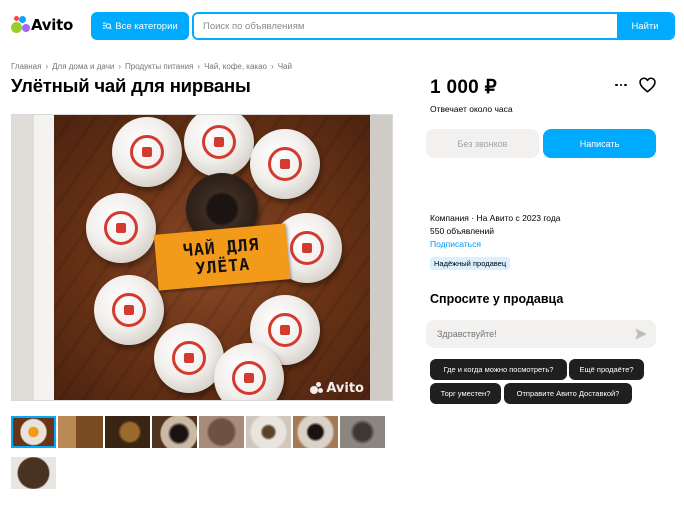 Image resolution: width=684 pixels, height=510 pixels. I want to click on breadcrumb-home: Главная, so click(26, 66).